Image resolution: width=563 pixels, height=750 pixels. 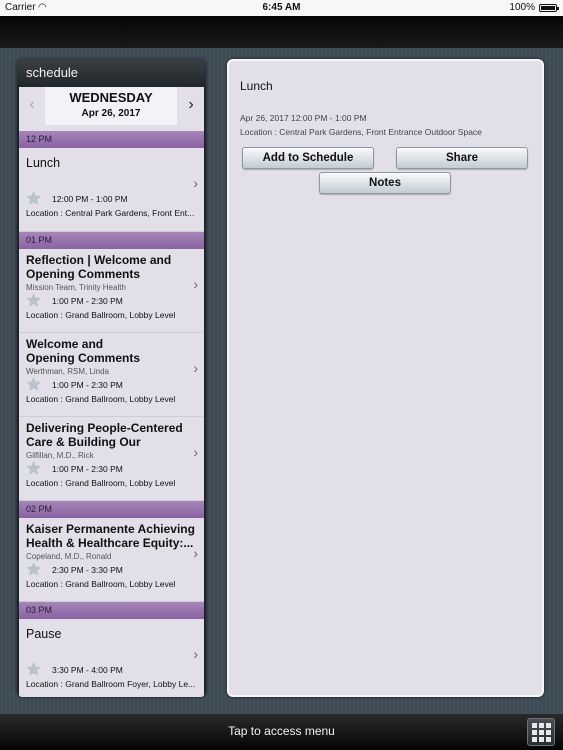 I want to click on battery-icon, so click(x=549, y=8).